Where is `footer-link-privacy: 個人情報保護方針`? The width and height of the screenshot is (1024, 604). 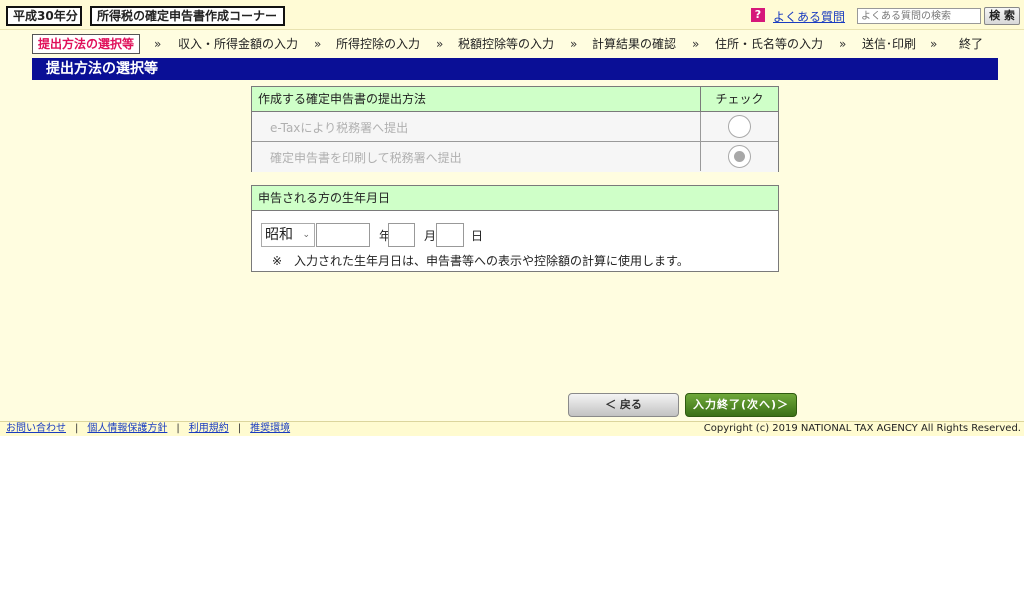
footer-link-privacy: 個人情報保護方針 is located at coordinates (127, 428).